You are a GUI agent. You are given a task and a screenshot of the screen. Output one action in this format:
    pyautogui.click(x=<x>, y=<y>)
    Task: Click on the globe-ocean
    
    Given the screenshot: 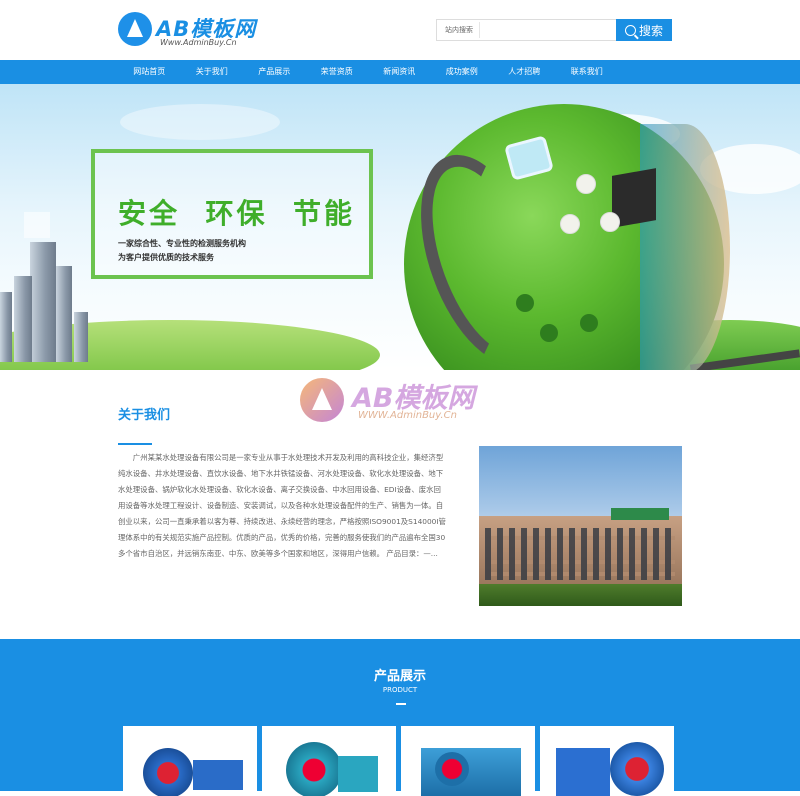 What is the action you would take?
    pyautogui.click(x=685, y=247)
    